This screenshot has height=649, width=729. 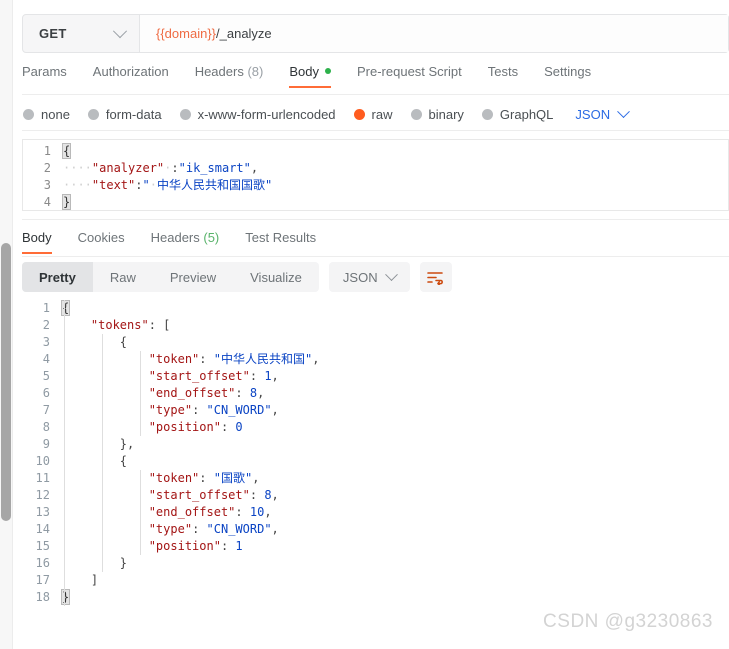 I want to click on line-number: 6, so click(x=46, y=393).